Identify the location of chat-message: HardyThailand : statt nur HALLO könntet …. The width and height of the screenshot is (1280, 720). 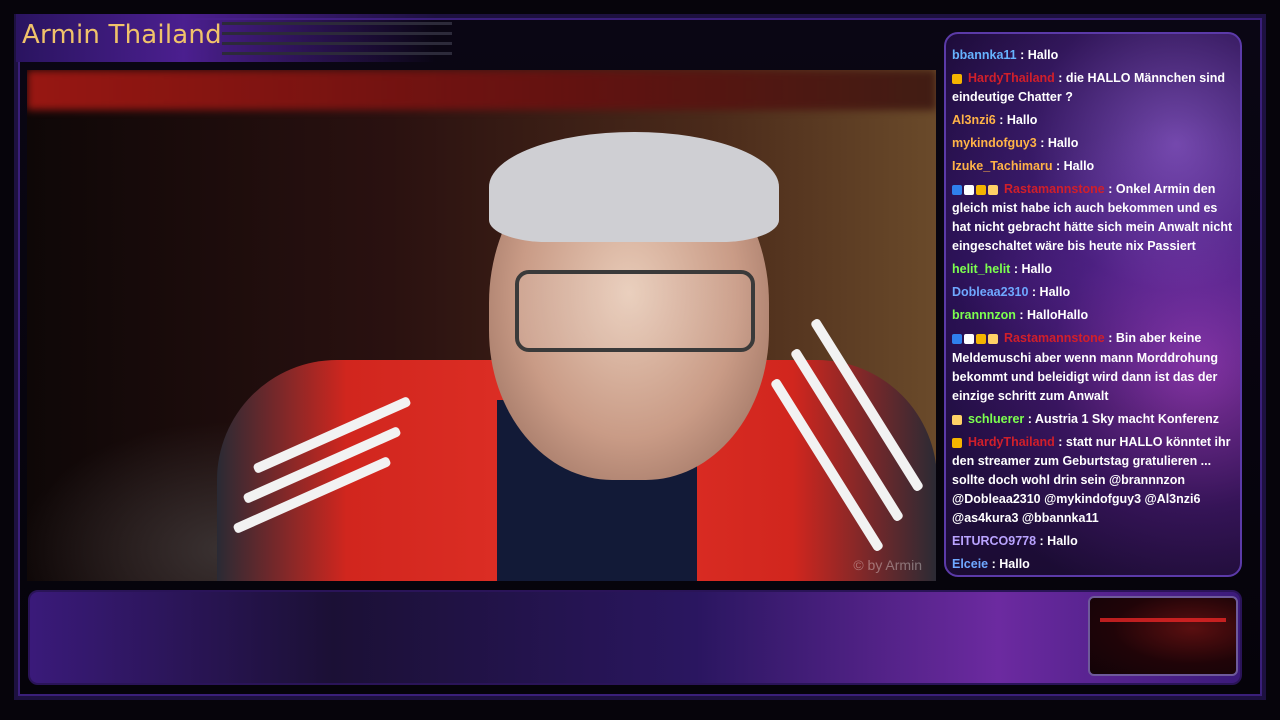
(1093, 480).